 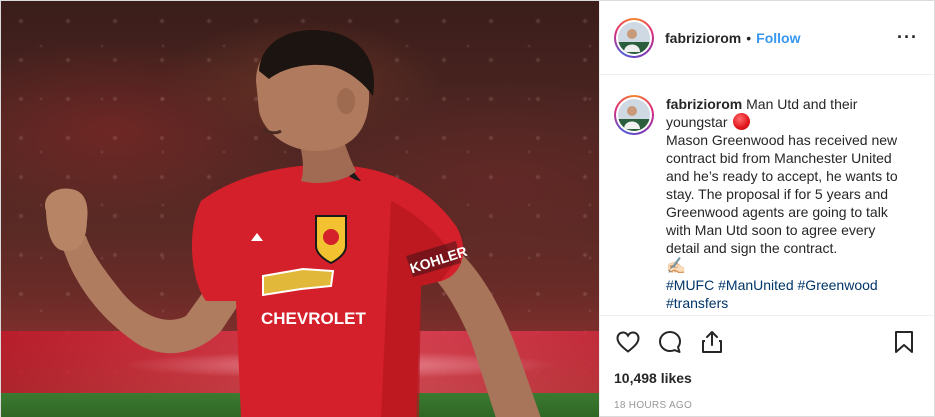 What do you see at coordinates (838, 285) in the screenshot?
I see `hashtag-greenwood: #Greenwood` at bounding box center [838, 285].